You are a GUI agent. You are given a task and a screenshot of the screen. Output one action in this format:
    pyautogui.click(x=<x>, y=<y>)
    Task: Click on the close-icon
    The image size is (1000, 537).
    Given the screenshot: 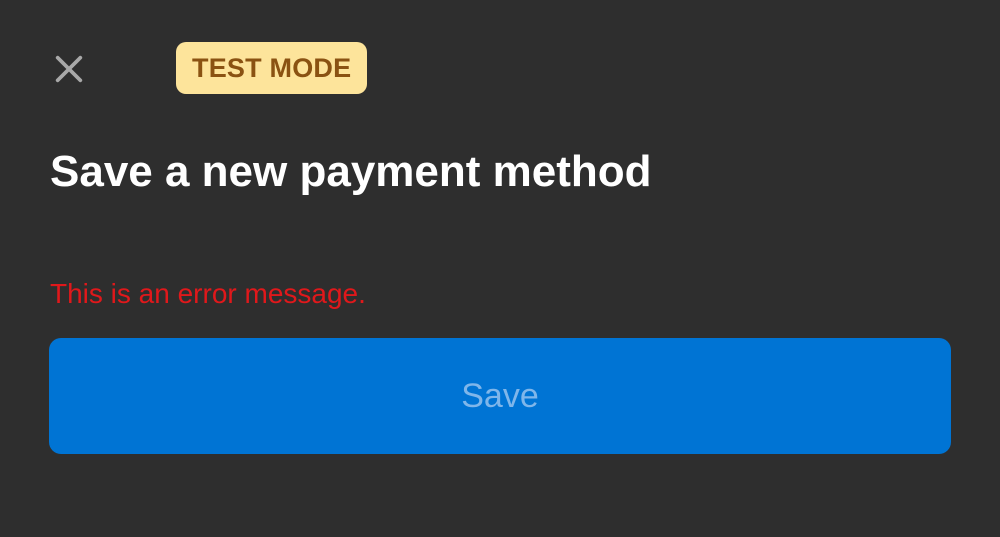 What is the action you would take?
    pyautogui.click(x=69, y=69)
    